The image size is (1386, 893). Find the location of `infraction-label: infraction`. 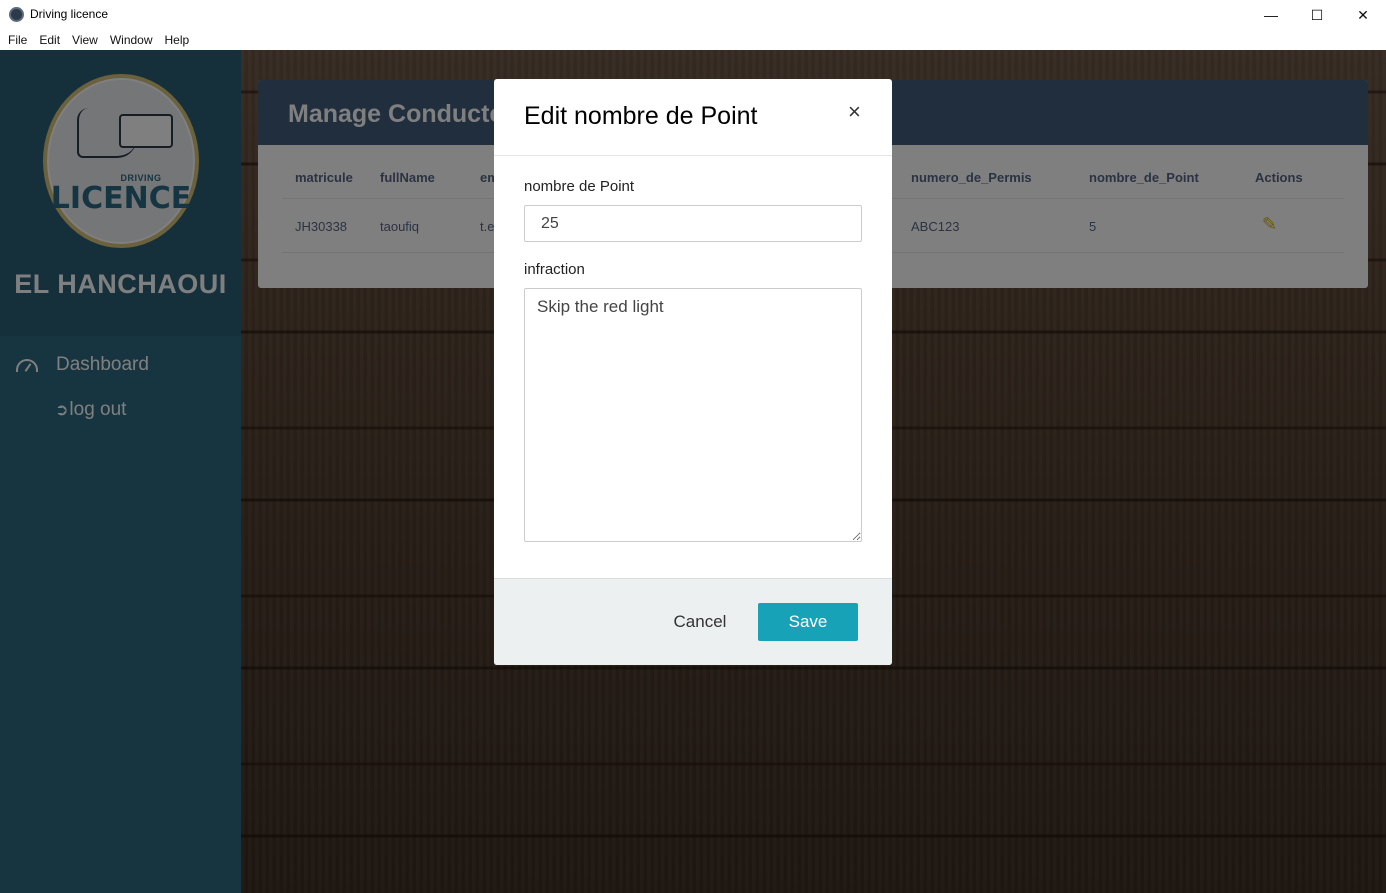

infraction-label: infraction is located at coordinates (554, 269).